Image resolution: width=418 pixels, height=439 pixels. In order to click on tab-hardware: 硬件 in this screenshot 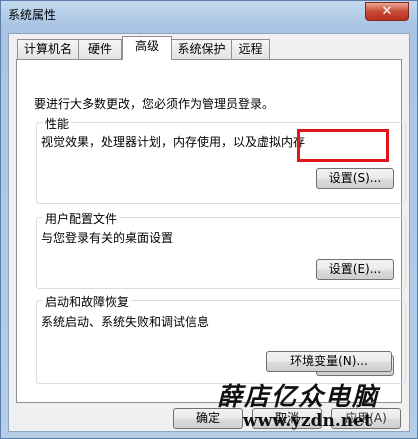, I will do `click(100, 49)`.